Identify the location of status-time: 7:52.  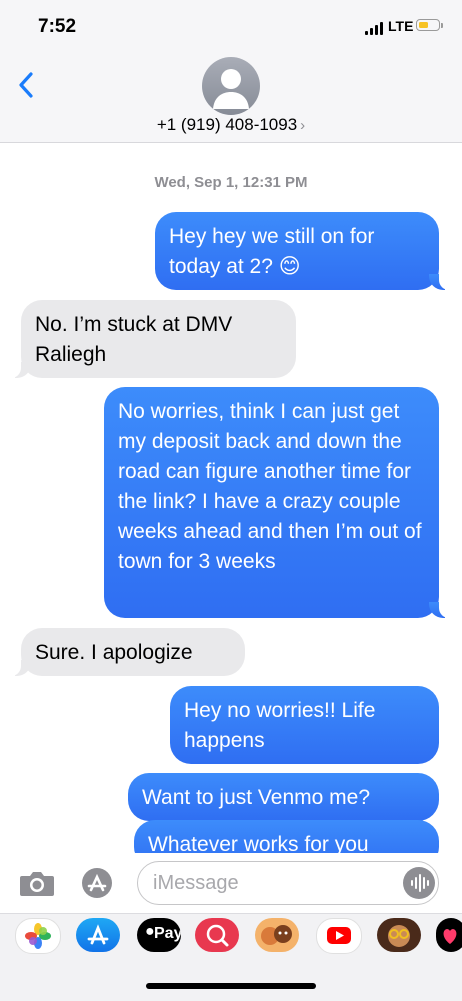
(57, 26).